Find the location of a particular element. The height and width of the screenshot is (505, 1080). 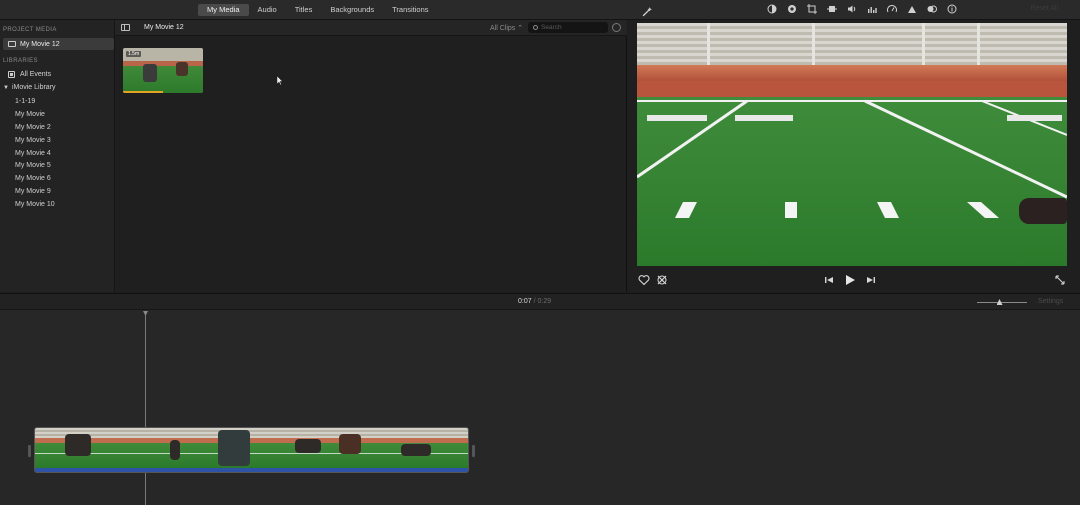

adjustment-tools is located at coordinates (861, 8).